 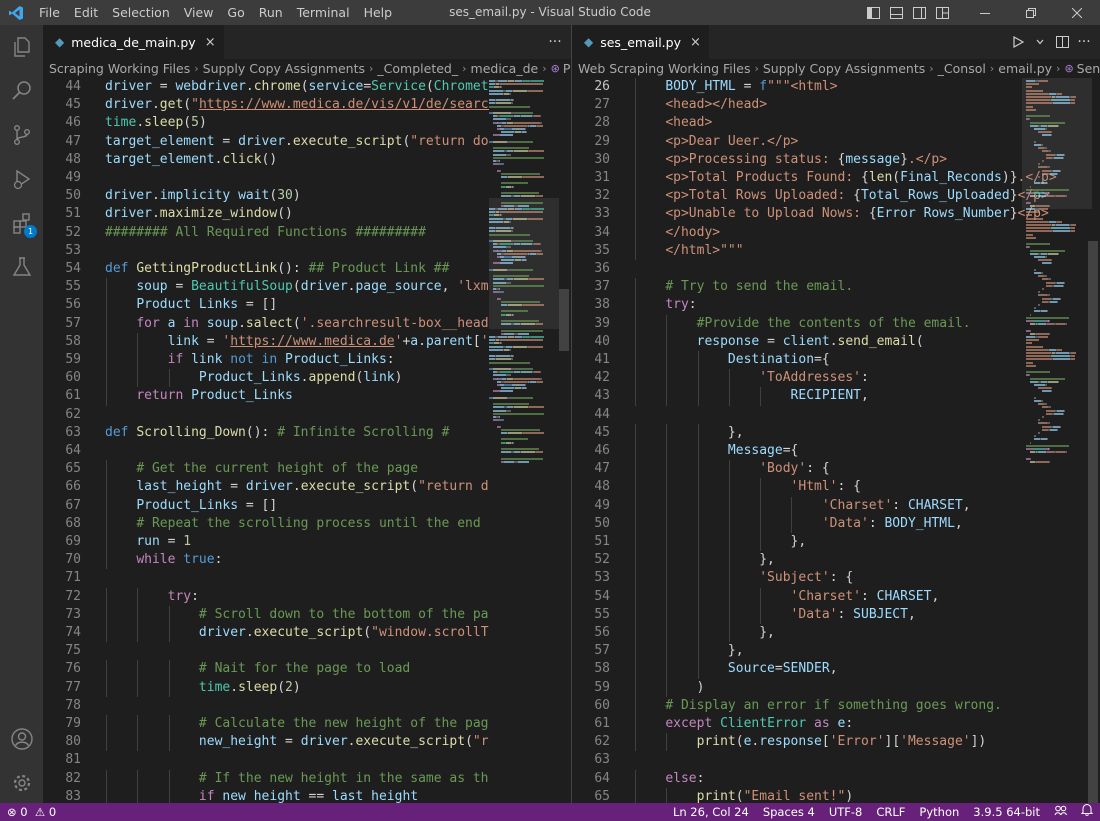 I want to click on breadcrumb-item: Send_email, so click(x=1088, y=68).